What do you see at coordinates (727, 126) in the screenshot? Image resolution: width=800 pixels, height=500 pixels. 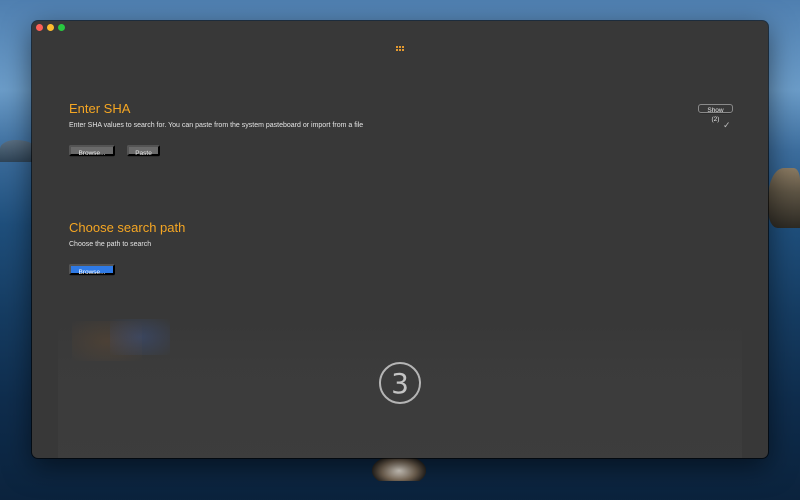 I see `checkmark-icon: ✓` at bounding box center [727, 126].